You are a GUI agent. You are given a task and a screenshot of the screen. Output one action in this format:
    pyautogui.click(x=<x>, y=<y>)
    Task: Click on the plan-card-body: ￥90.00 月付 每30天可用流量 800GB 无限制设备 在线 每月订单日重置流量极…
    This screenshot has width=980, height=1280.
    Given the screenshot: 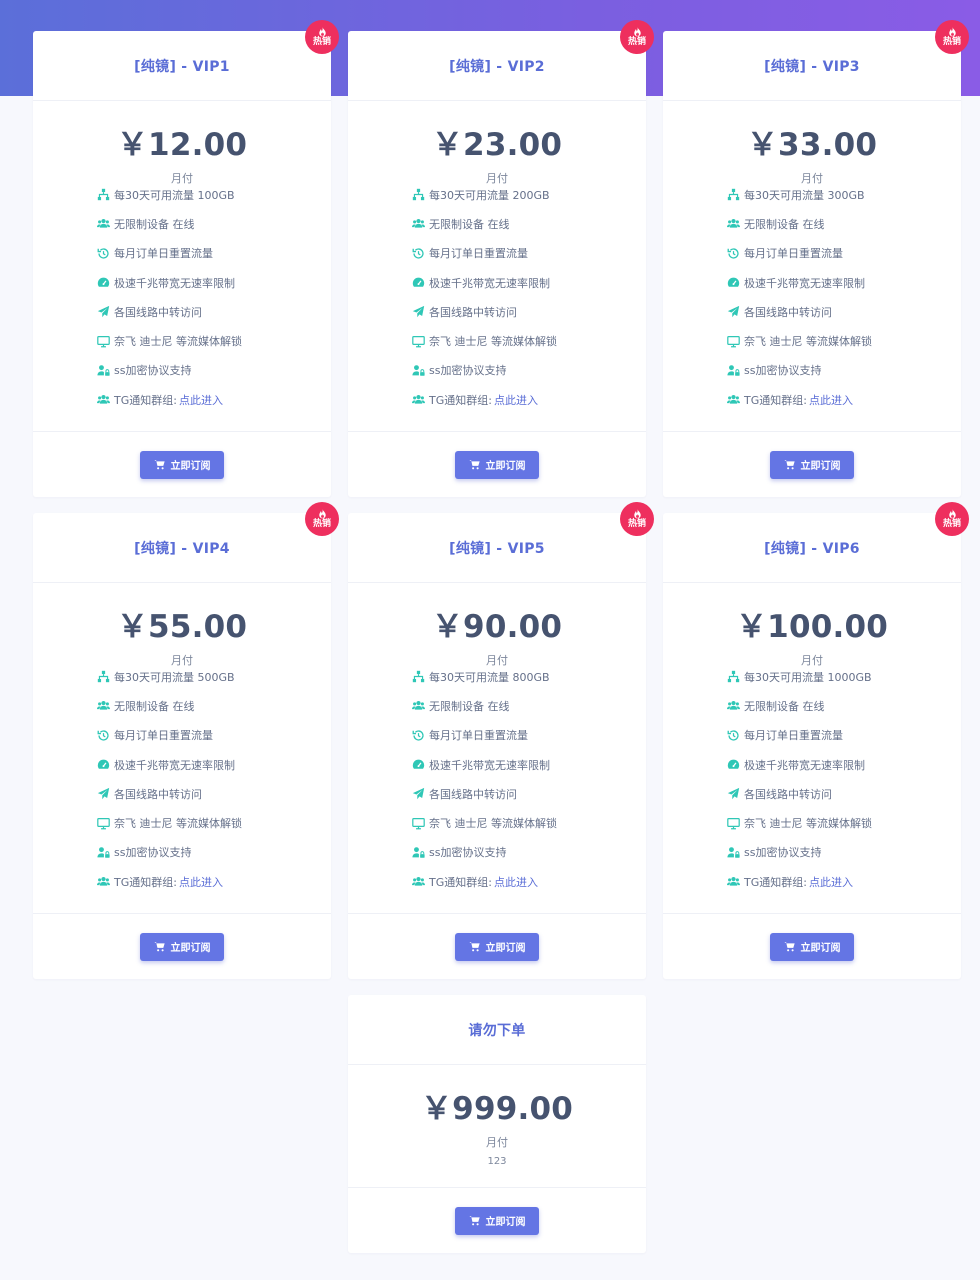 What is the action you would take?
    pyautogui.click(x=497, y=748)
    